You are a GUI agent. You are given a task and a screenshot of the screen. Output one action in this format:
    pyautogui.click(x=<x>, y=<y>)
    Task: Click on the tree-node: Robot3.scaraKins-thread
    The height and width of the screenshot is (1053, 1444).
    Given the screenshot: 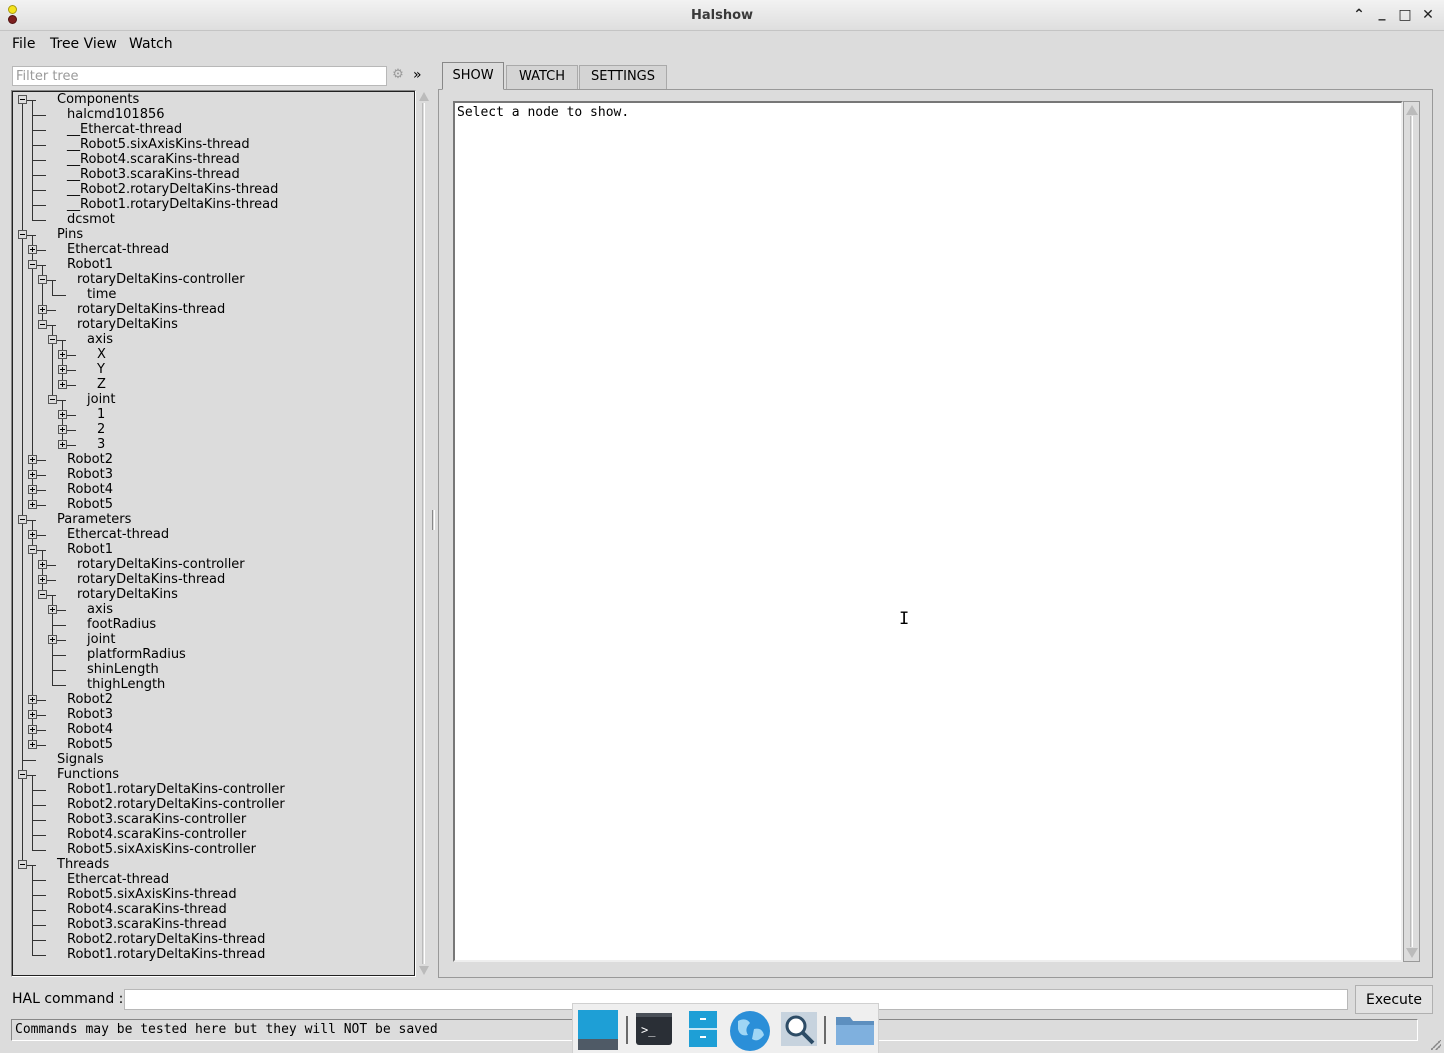 What is the action you would take?
    pyautogui.click(x=147, y=924)
    